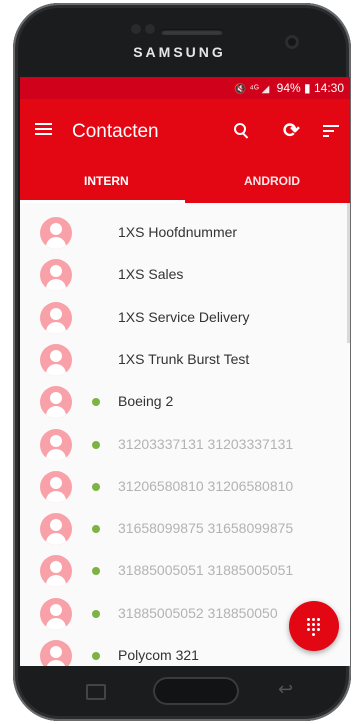  What do you see at coordinates (185, 407) in the screenshot?
I see `contact-row: Boeing 2` at bounding box center [185, 407].